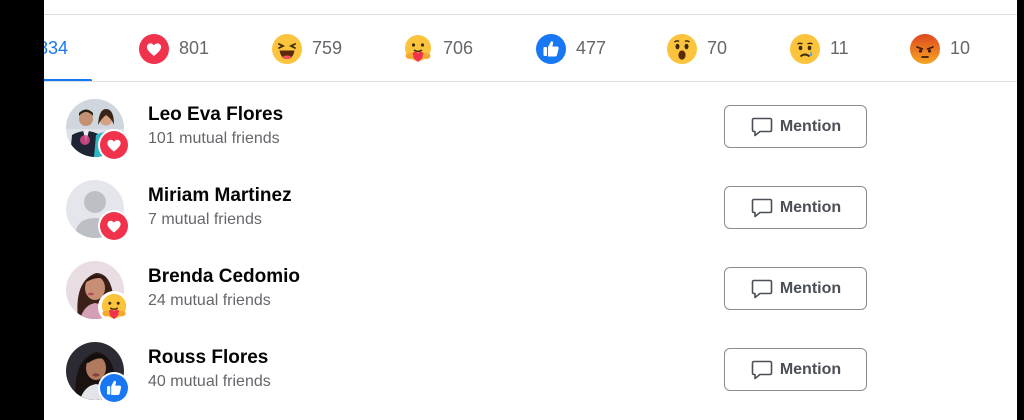 This screenshot has height=420, width=1024. What do you see at coordinates (194, 48) in the screenshot?
I see `tab-count: 801` at bounding box center [194, 48].